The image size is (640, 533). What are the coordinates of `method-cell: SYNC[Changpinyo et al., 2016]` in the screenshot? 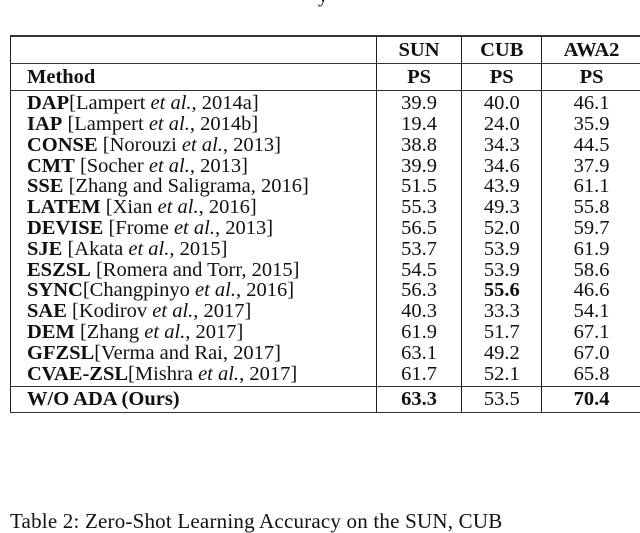 It's located at (194, 290).